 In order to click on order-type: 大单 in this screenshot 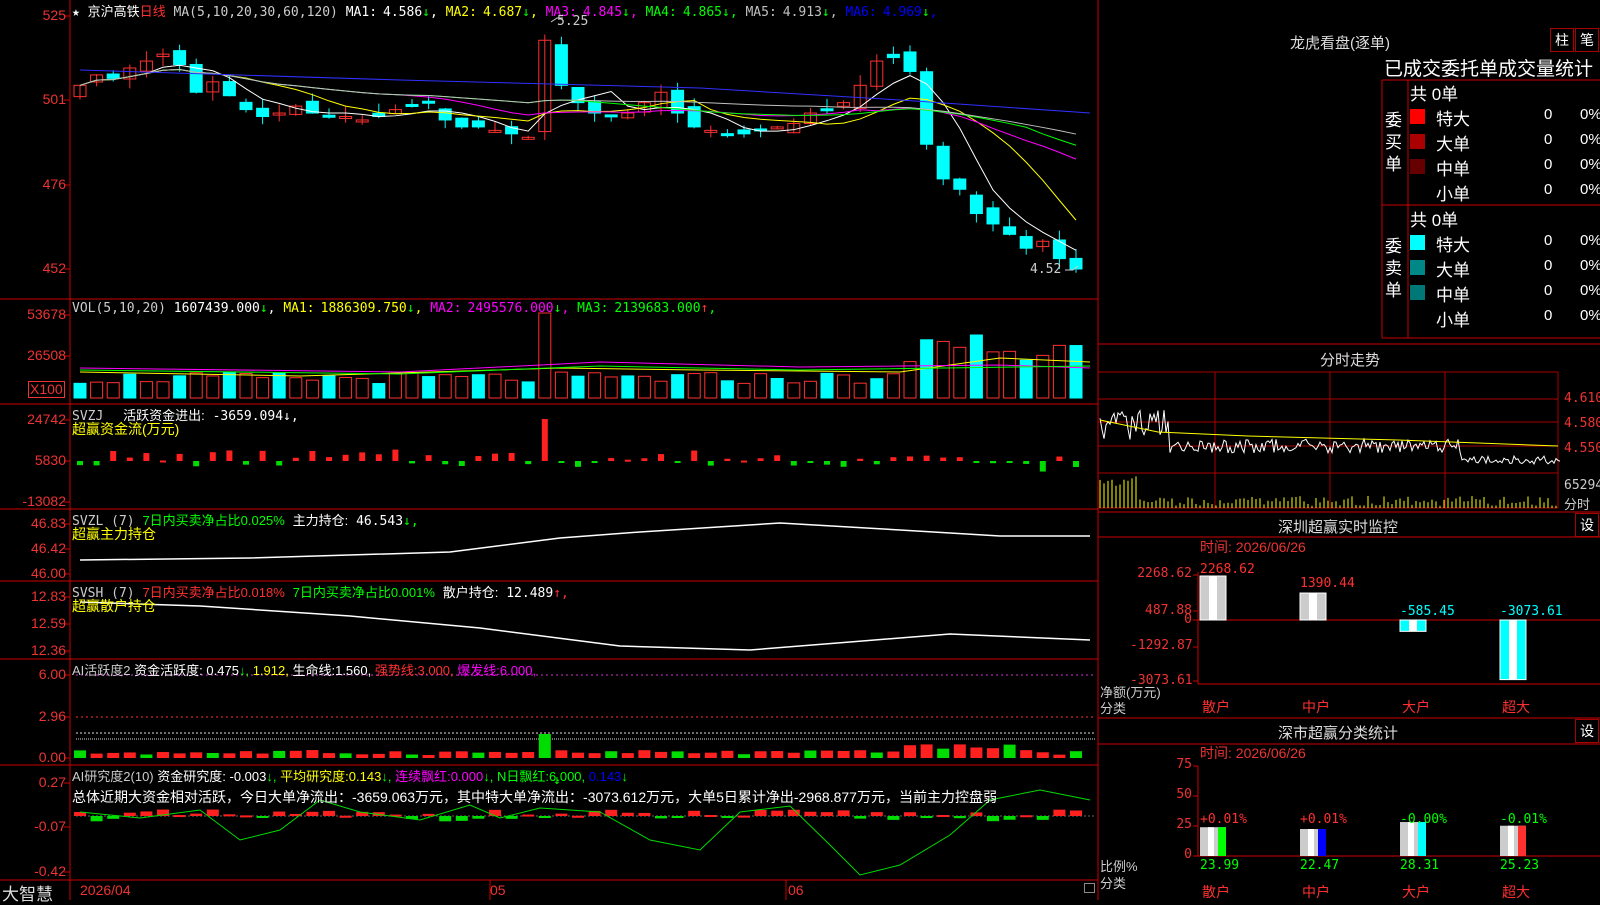, I will do `click(1453, 270)`.